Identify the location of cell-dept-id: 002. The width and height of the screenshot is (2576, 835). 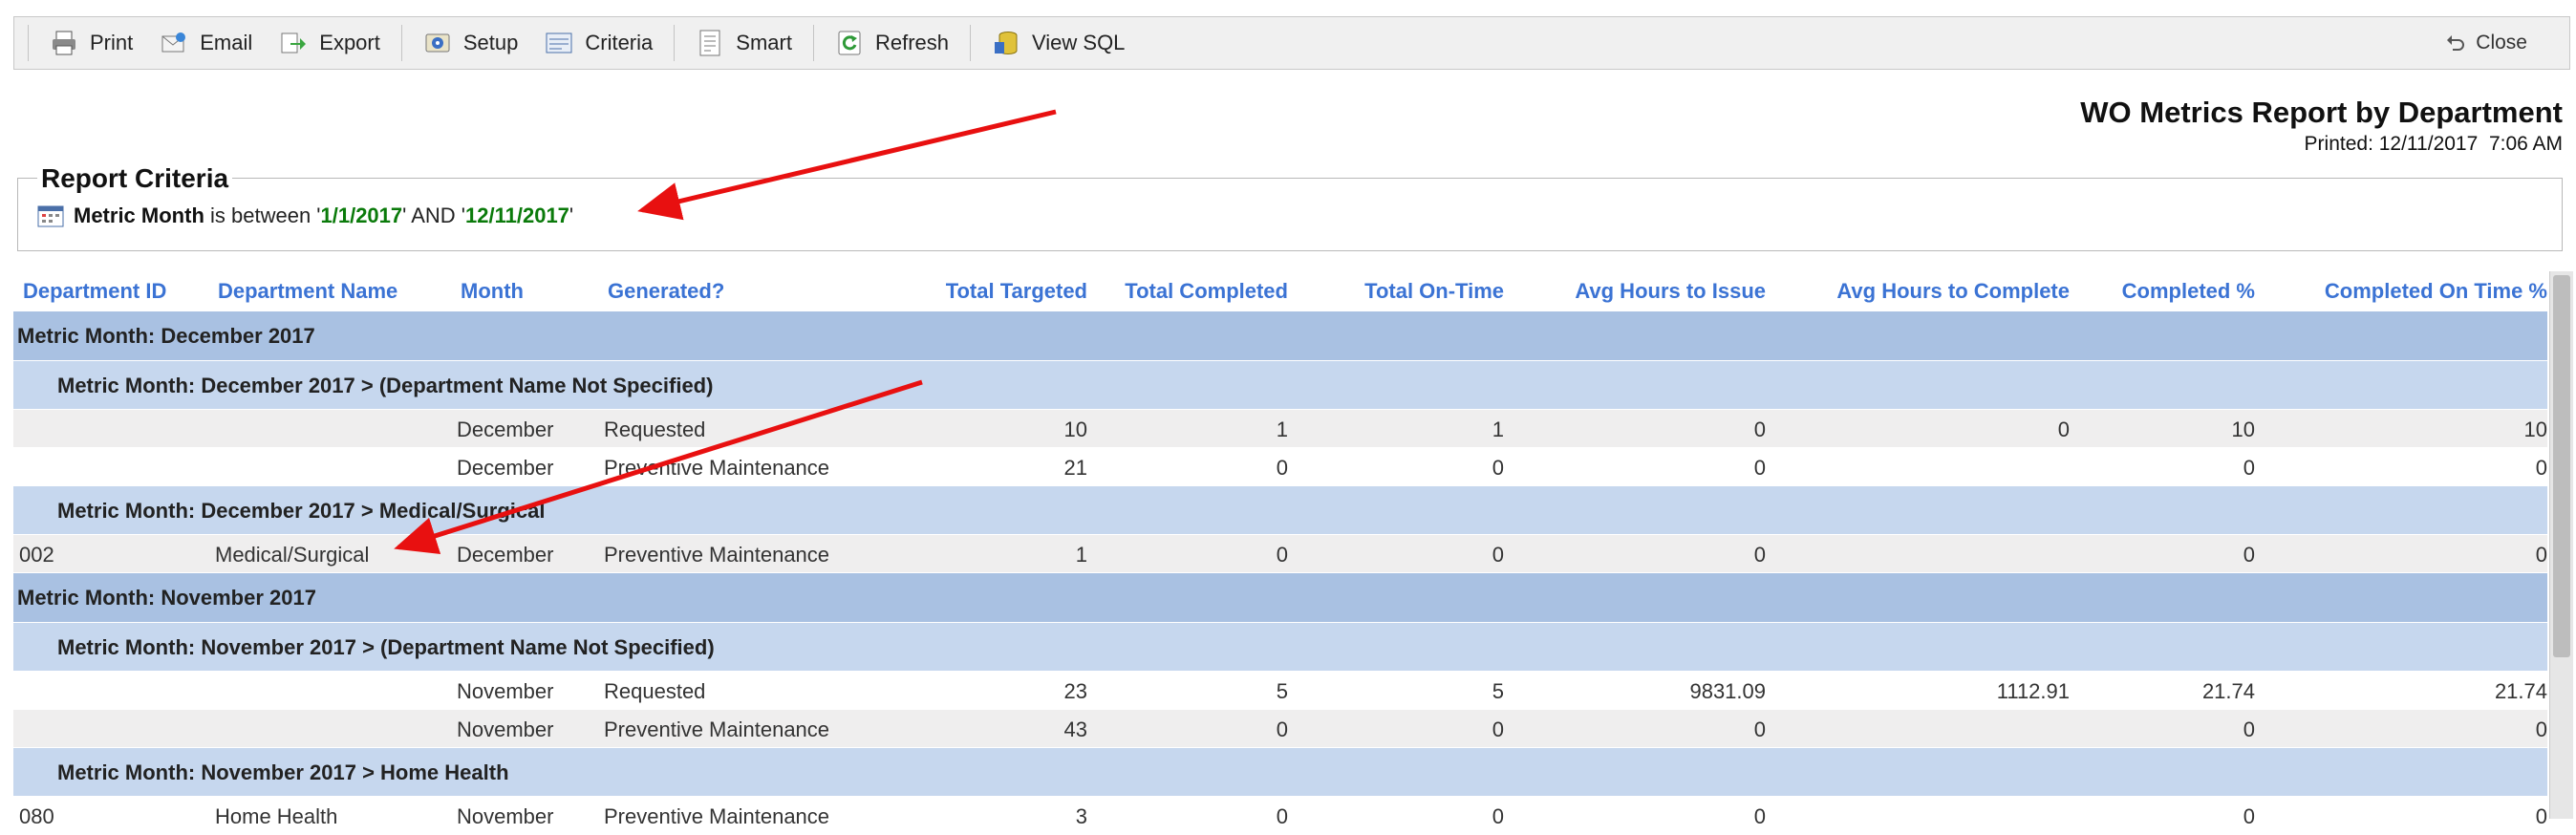
(36, 555).